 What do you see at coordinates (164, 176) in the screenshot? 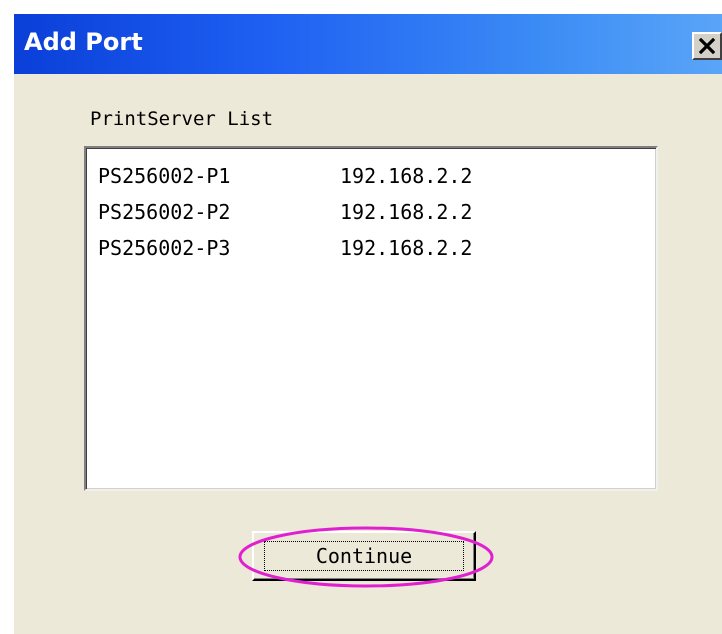
I see `printserver-name: PS256002-P1` at bounding box center [164, 176].